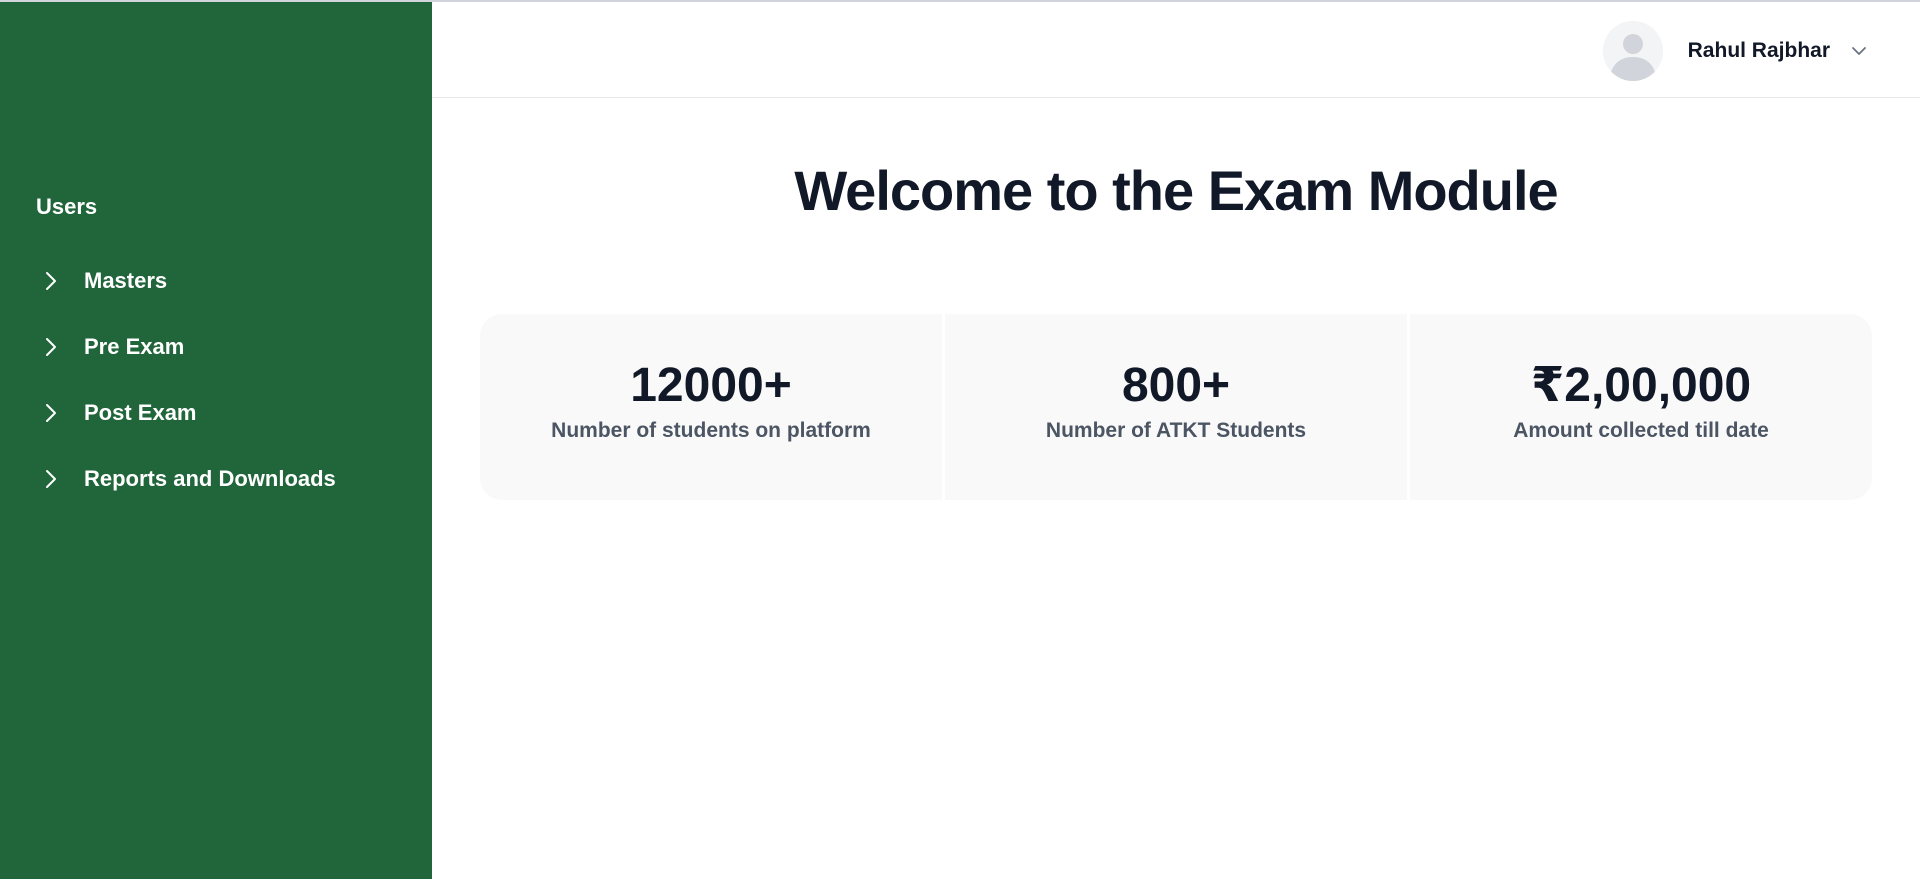 Image resolution: width=1920 pixels, height=879 pixels. Describe the element at coordinates (216, 281) in the screenshot. I see `sidebar-item-masters: Masters` at that location.